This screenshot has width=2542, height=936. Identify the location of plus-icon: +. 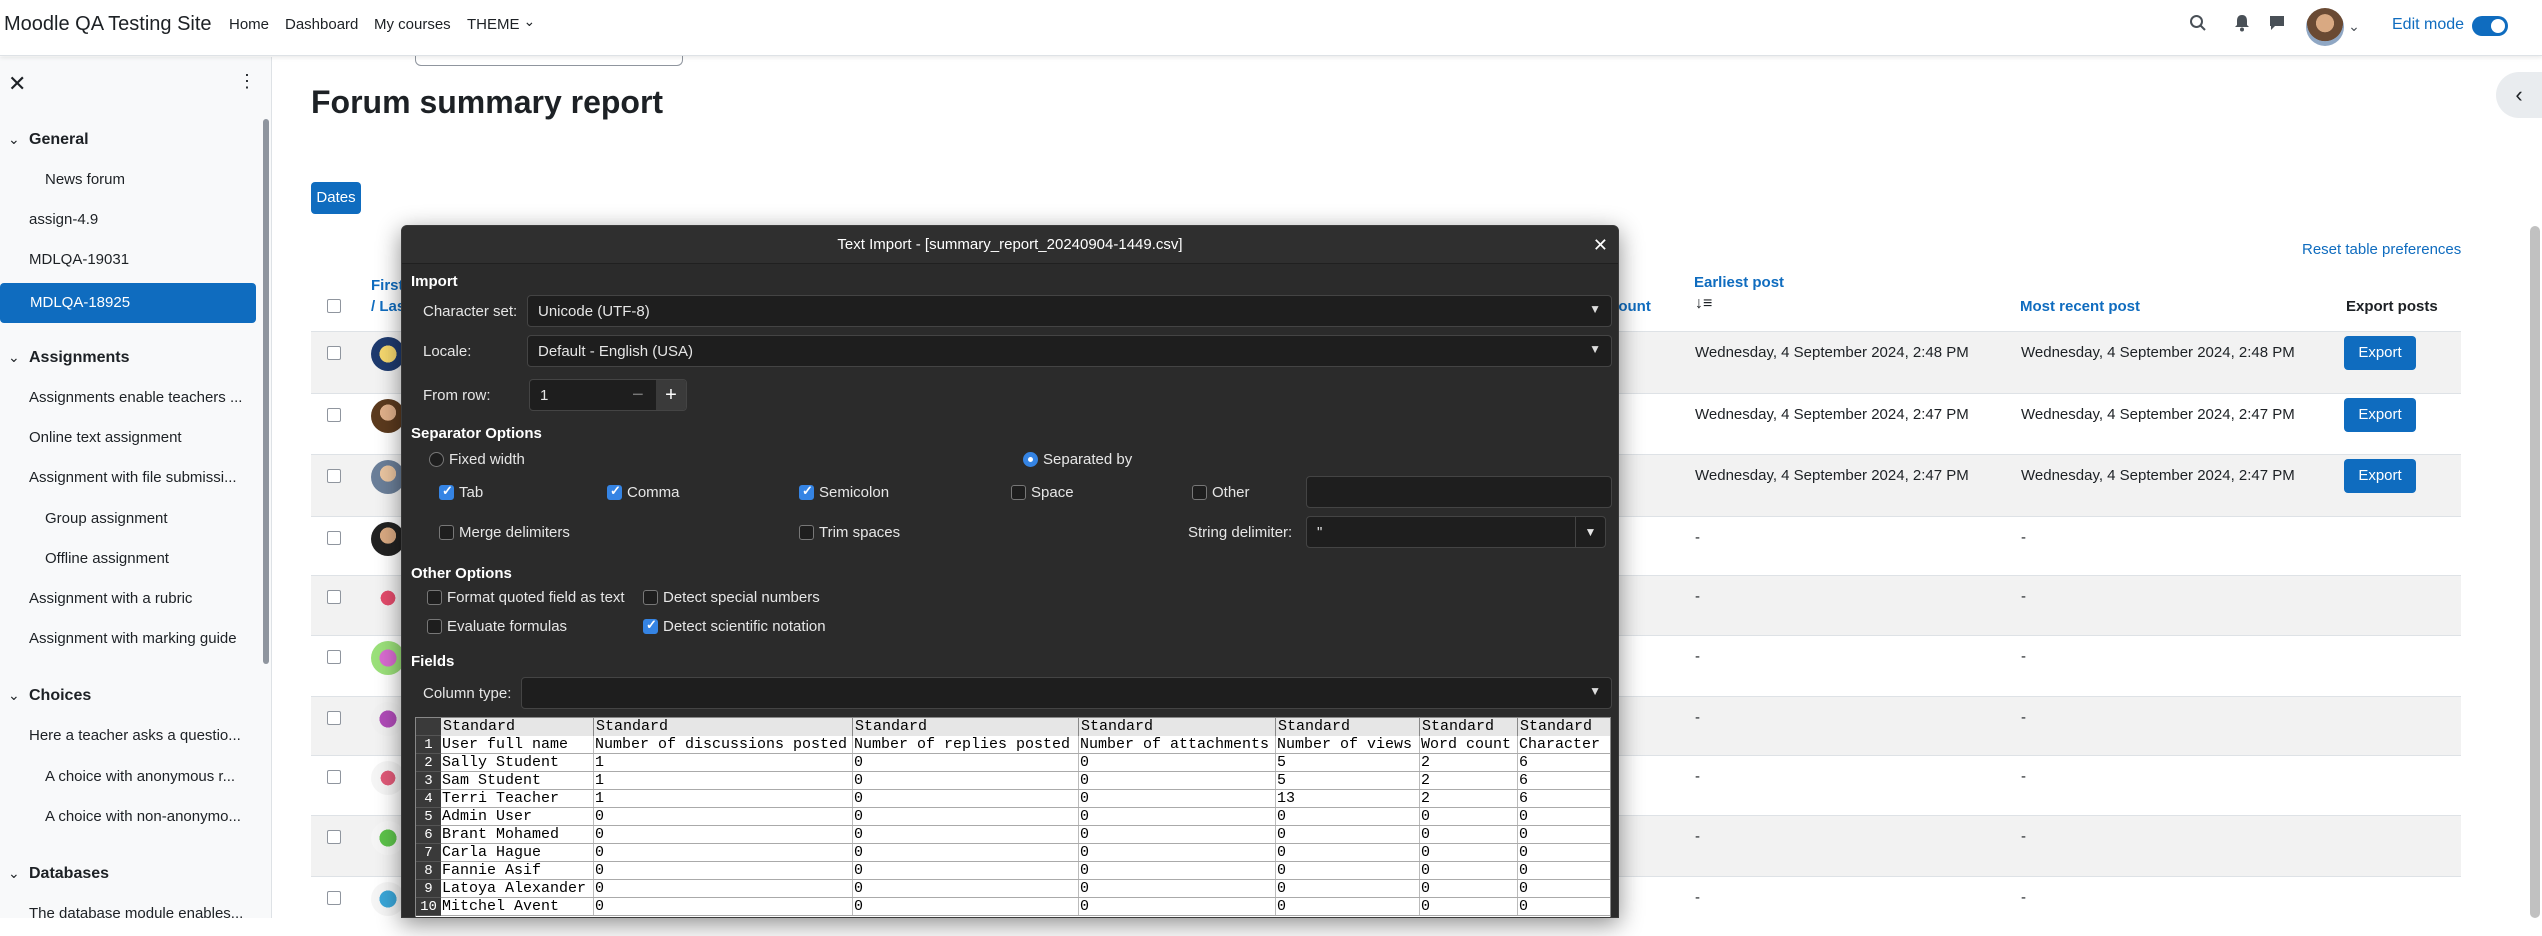
(671, 395).